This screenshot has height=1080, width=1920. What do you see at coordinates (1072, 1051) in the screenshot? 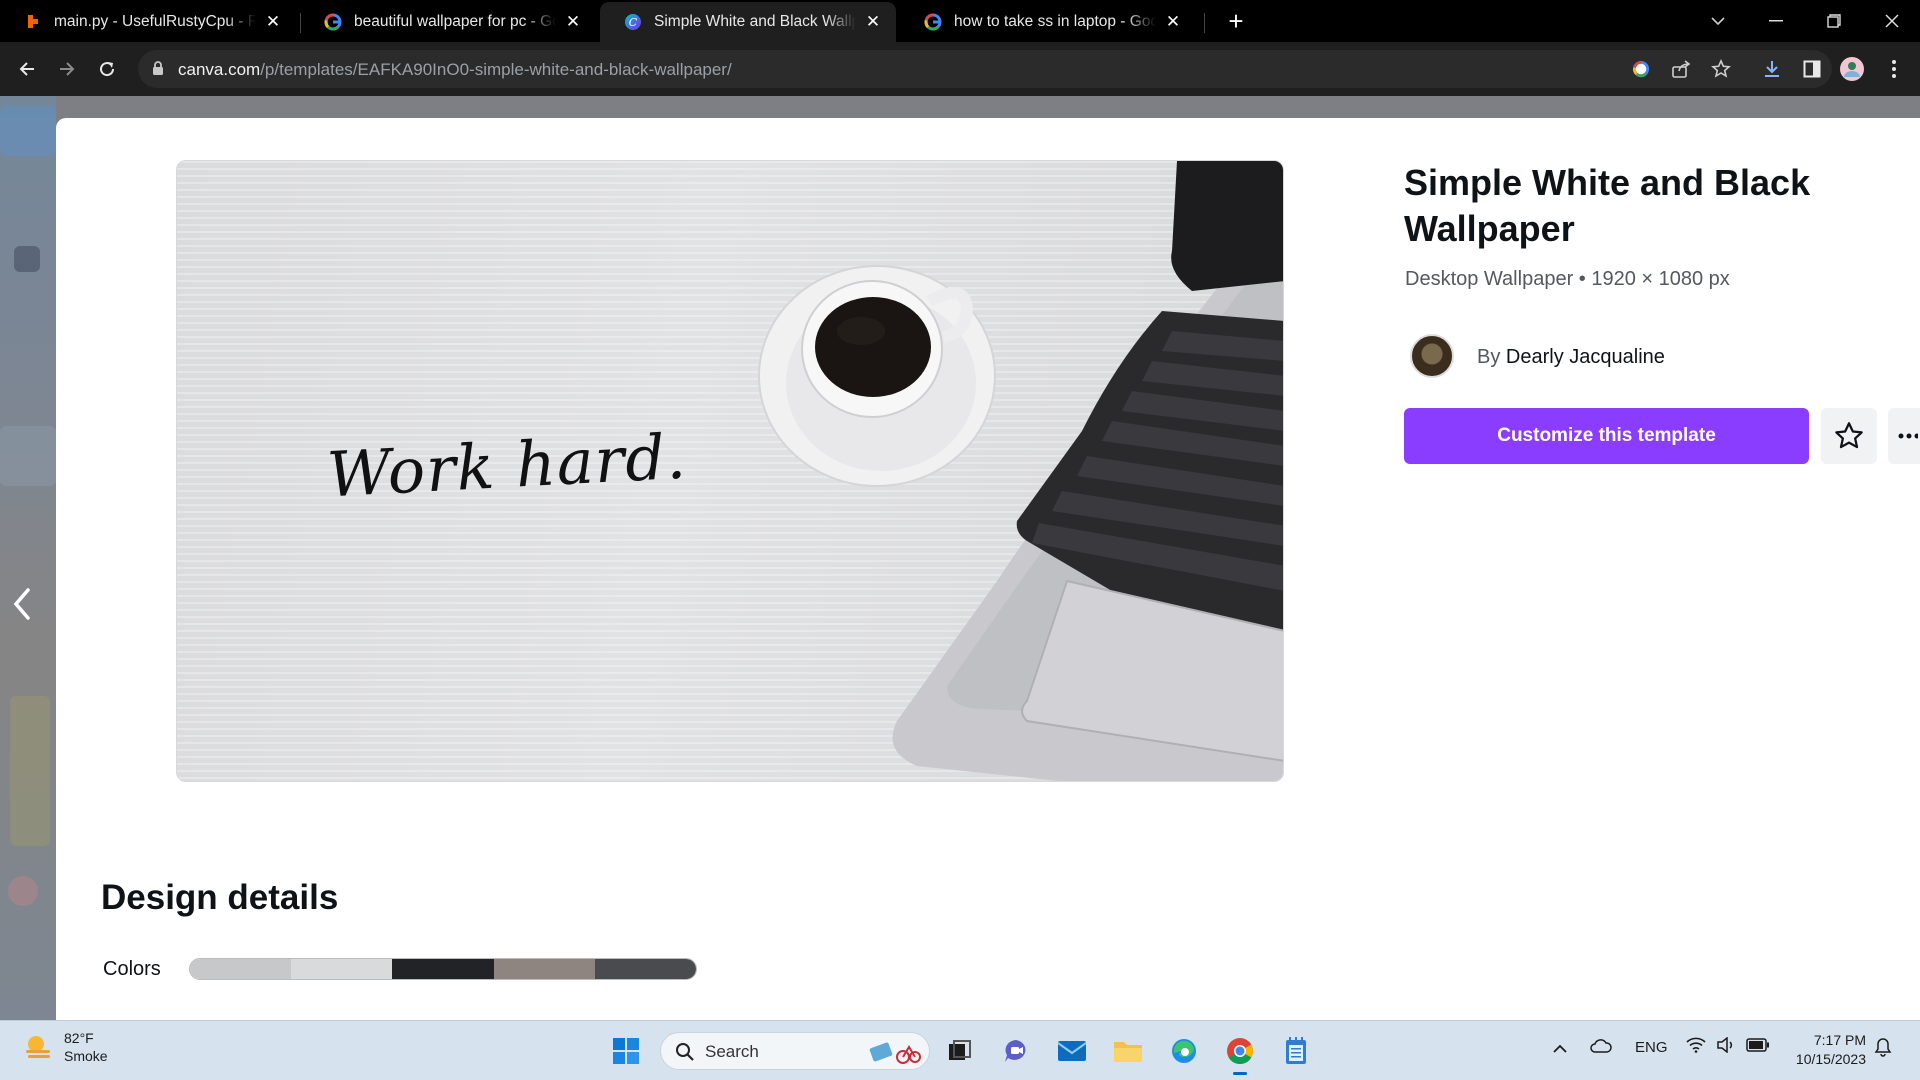
I see `mail-icon` at bounding box center [1072, 1051].